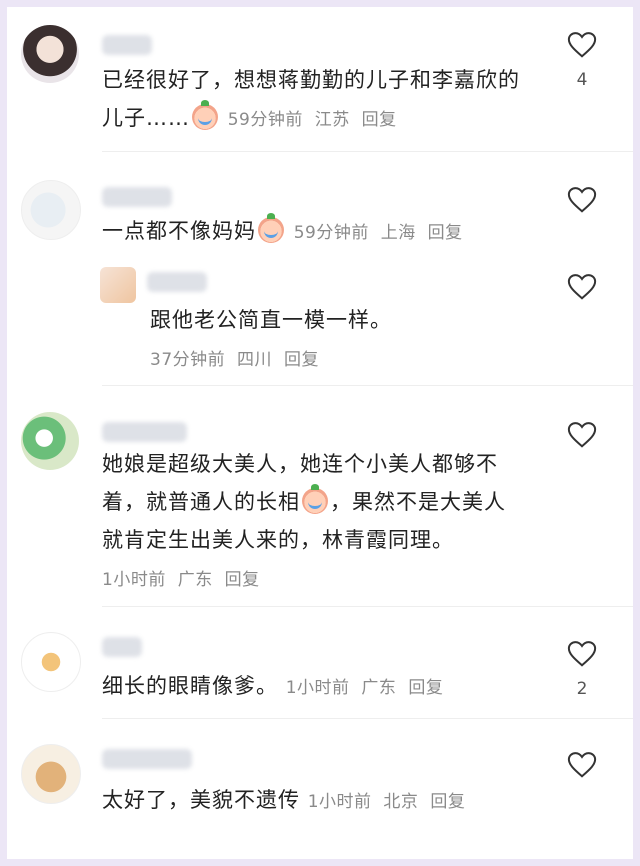 Image resolution: width=640 pixels, height=866 pixels. I want to click on comment-text-line: ，果然不是大美人, so click(418, 502).